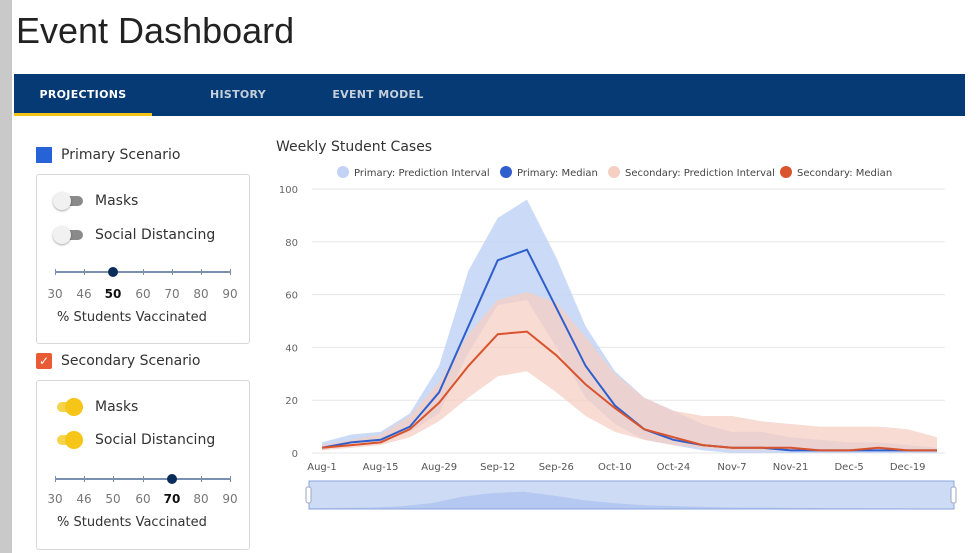 This screenshot has height=553, width=977. I want to click on legend-label: Primary: Prediction Interval, so click(422, 173).